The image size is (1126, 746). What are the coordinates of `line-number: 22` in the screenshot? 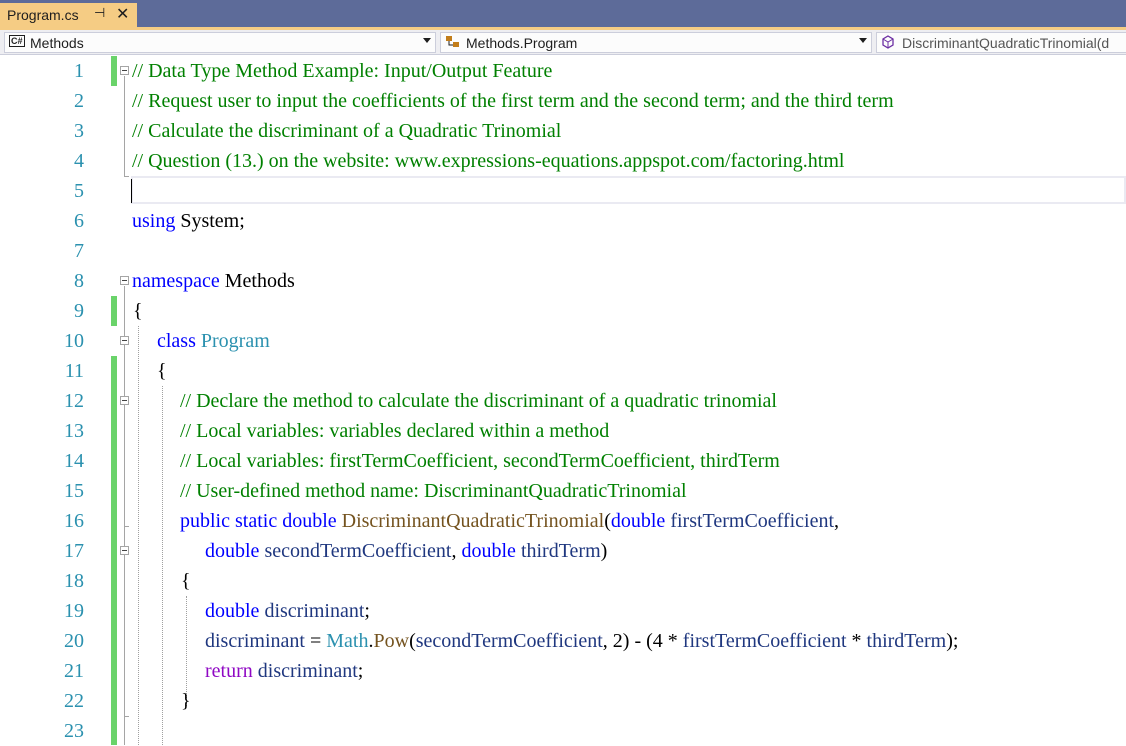 It's located at (74, 701).